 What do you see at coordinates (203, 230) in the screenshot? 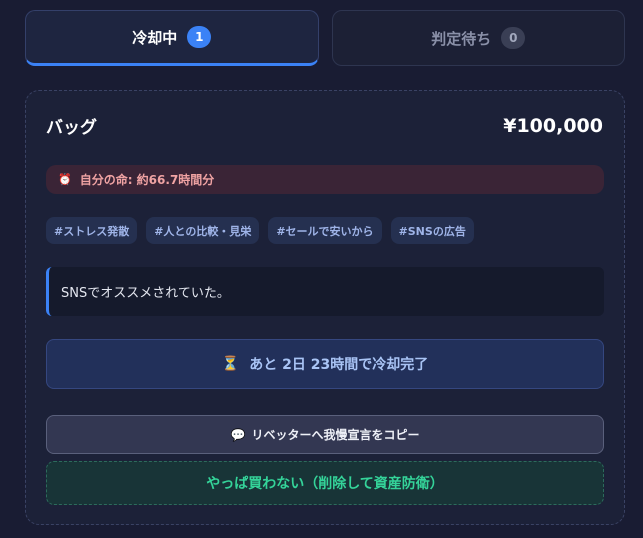
I see `reason-tag: #人との比較・見栄` at bounding box center [203, 230].